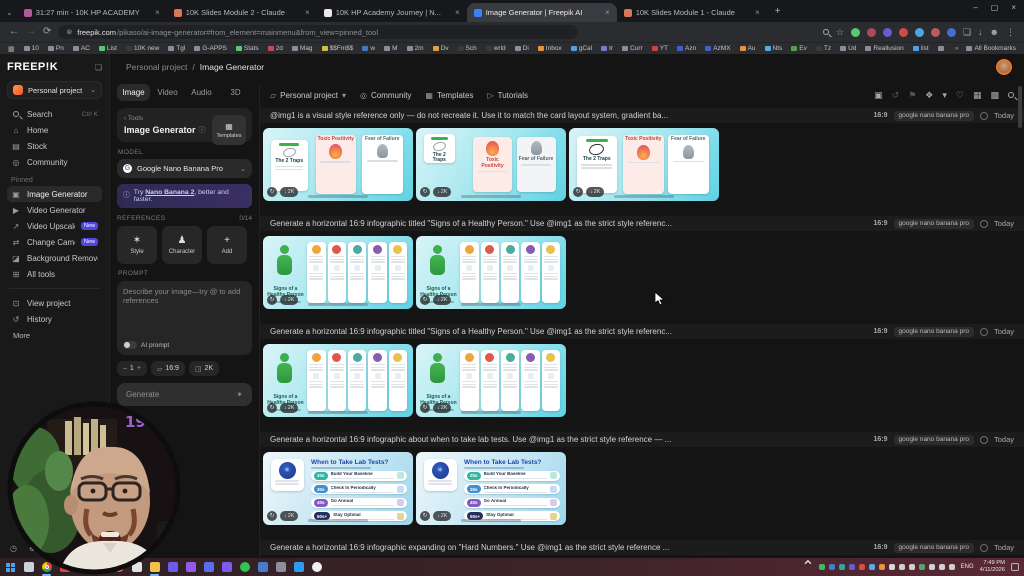 Image resolution: width=1024 pixels, height=576 pixels. I want to click on tray-green-icon, so click(821, 567).